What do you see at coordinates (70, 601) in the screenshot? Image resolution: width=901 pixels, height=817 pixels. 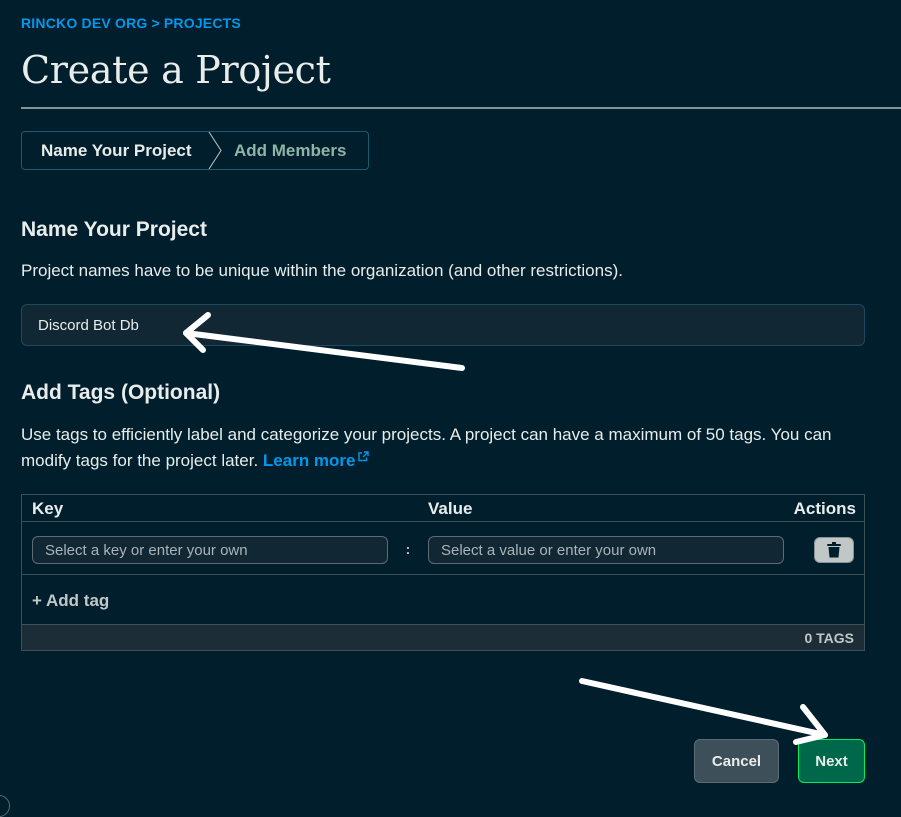 I see `add-tag-button: + Add tag` at bounding box center [70, 601].